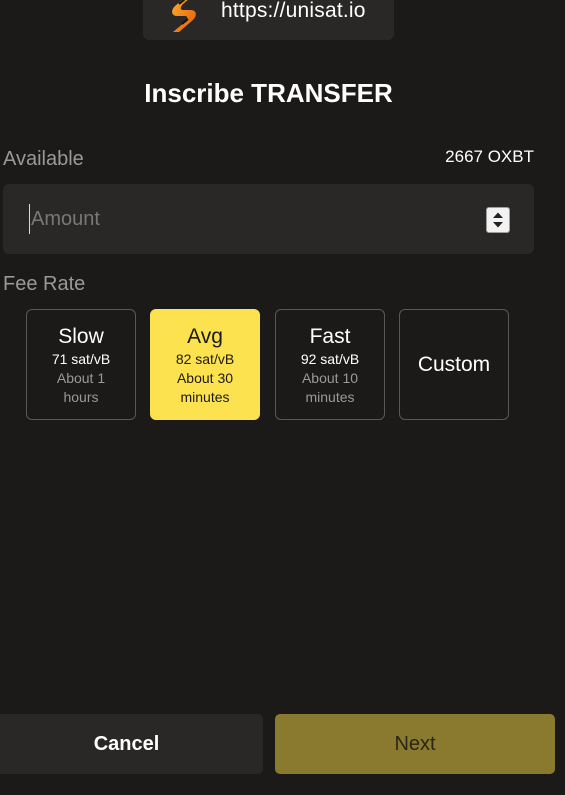 This screenshot has width=565, height=795. What do you see at coordinates (205, 336) in the screenshot?
I see `fee-option-title: Avg` at bounding box center [205, 336].